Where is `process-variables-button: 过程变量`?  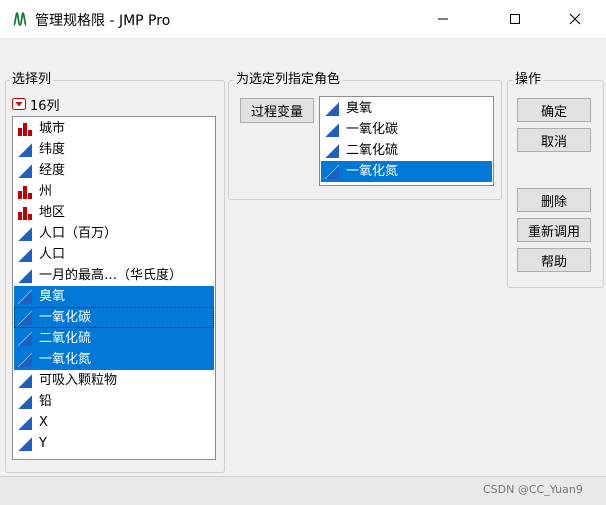 process-variables-button: 过程变量 is located at coordinates (277, 110).